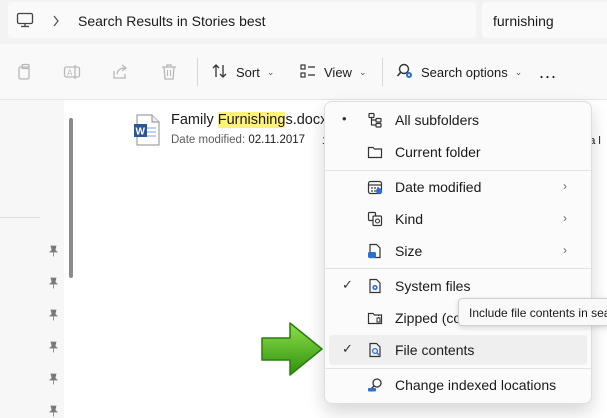 Image resolution: width=607 pixels, height=418 pixels. I want to click on size-icon, so click(375, 252).